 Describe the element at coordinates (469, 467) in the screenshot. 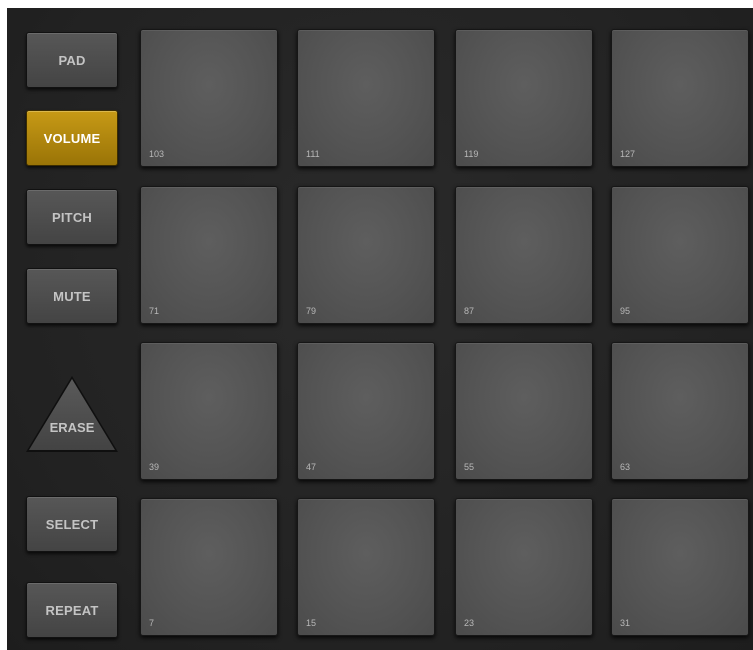

I see `pad-number: 55` at that location.